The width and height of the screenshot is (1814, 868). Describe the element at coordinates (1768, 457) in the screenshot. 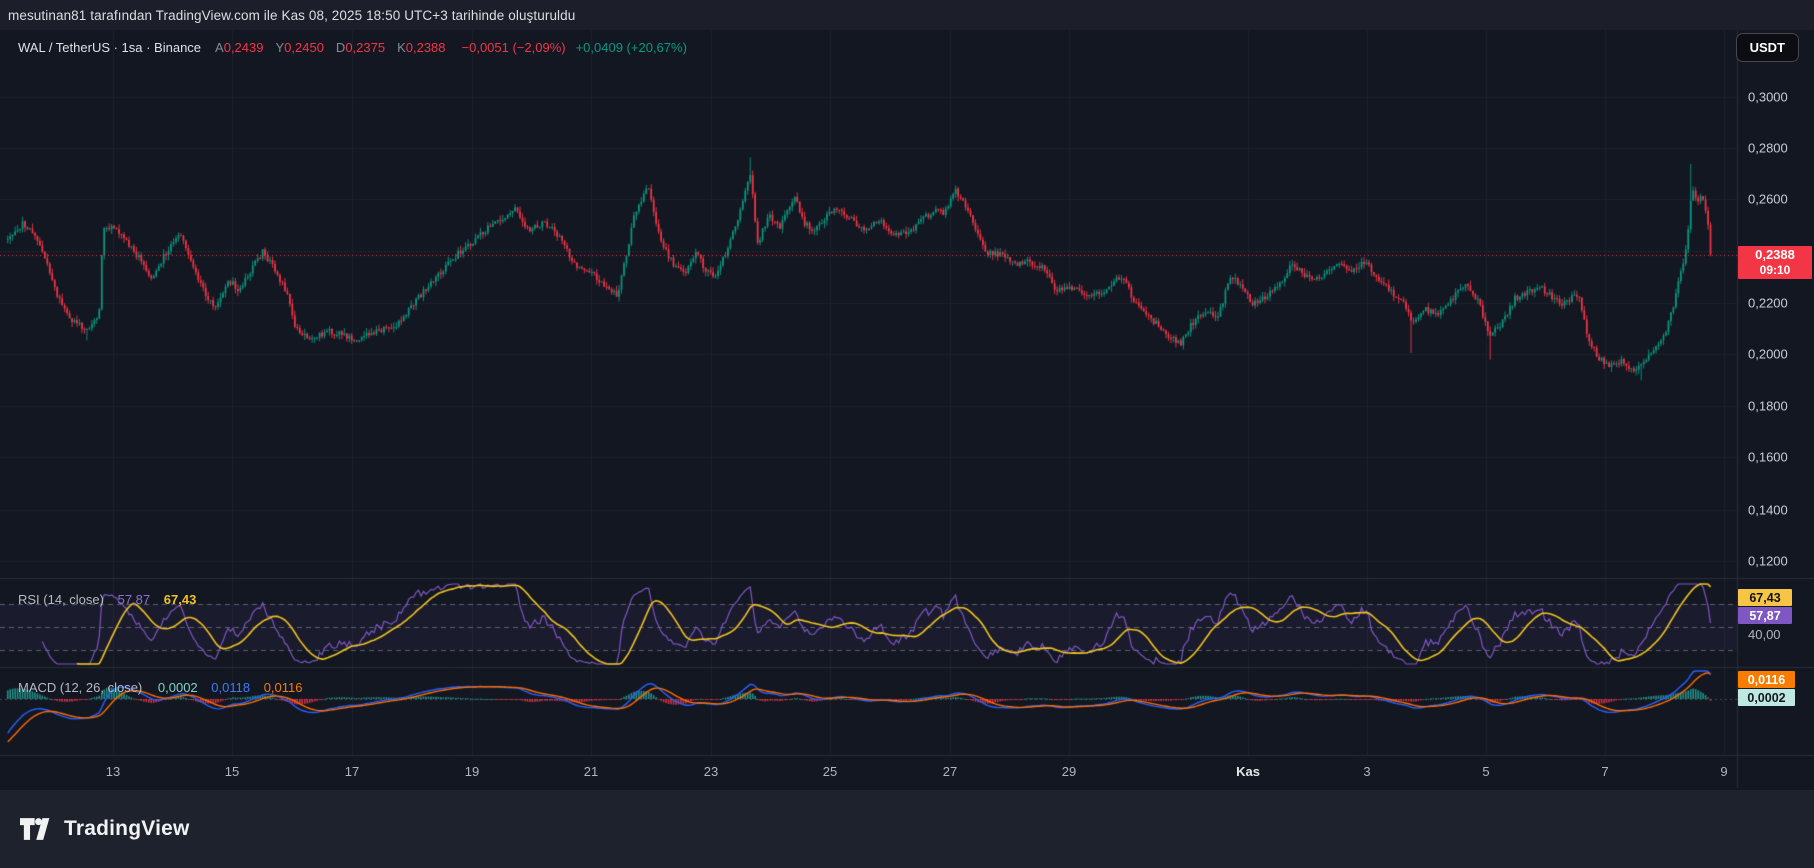

I see `price-tick-label: 0,1600` at that location.